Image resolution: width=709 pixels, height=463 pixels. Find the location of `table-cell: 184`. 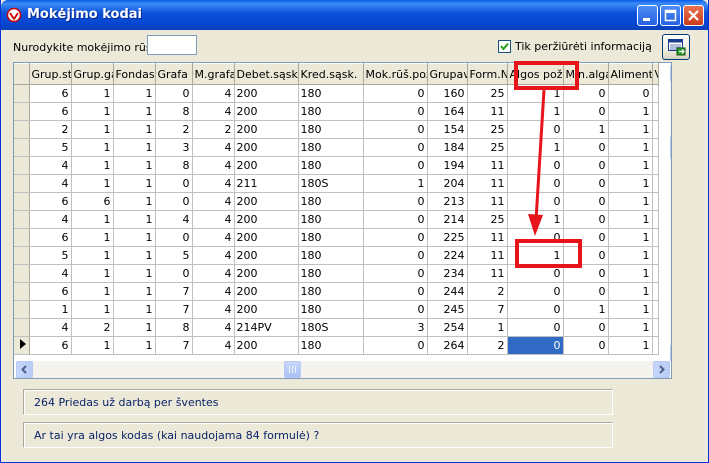

table-cell: 184 is located at coordinates (447, 147).